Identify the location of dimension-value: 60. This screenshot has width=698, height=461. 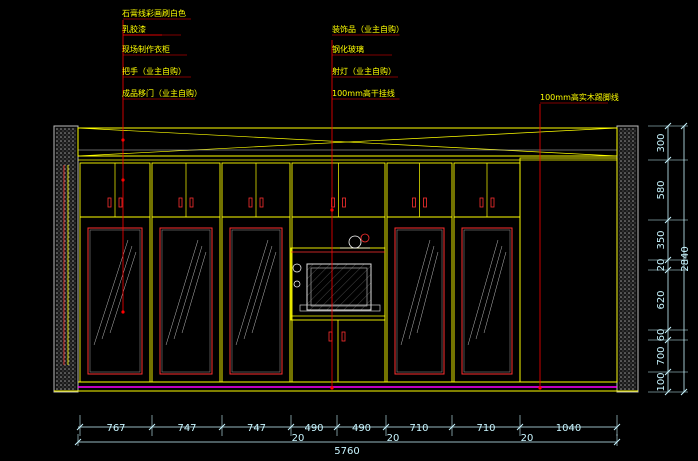
(661, 335).